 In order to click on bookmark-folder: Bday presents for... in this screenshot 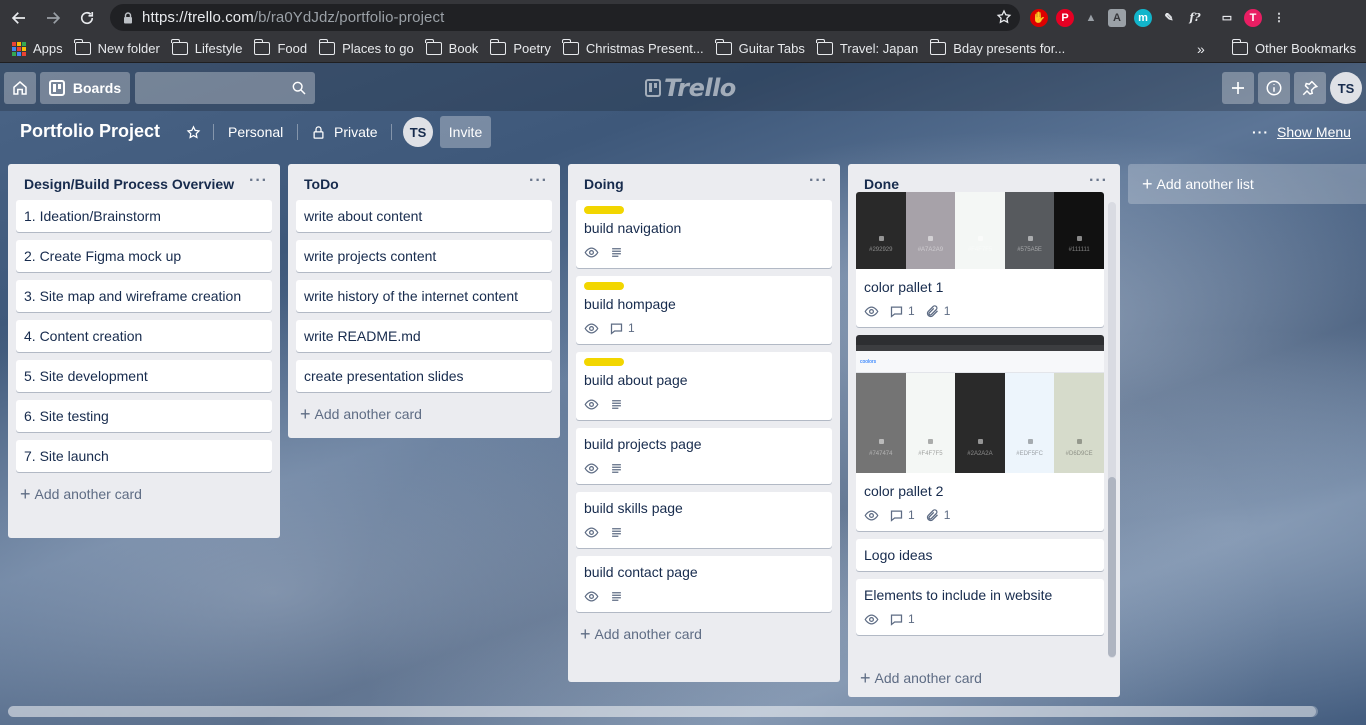, I will do `click(997, 47)`.